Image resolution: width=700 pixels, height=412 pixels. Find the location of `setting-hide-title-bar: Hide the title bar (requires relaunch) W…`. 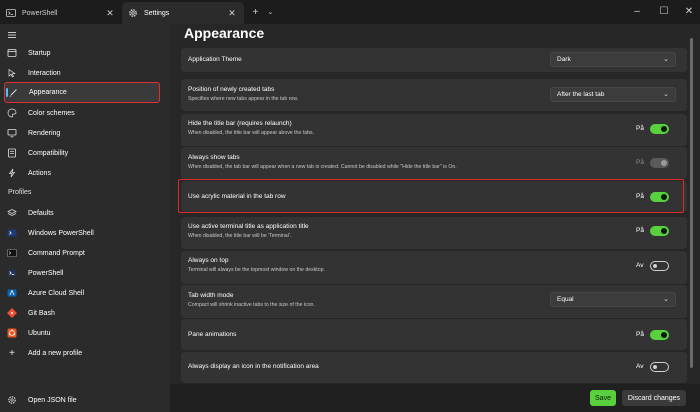

setting-hide-title-bar: Hide the title bar (requires relaunch) W… is located at coordinates (434, 130).